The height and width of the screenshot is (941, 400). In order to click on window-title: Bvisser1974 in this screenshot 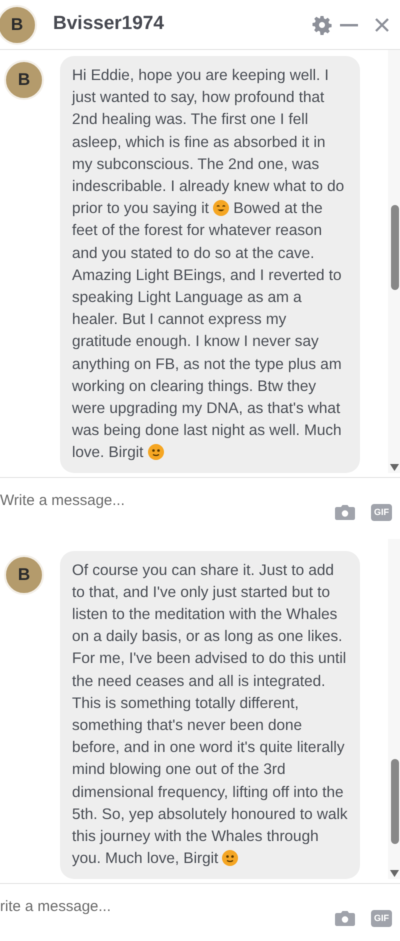, I will do `click(109, 24)`.